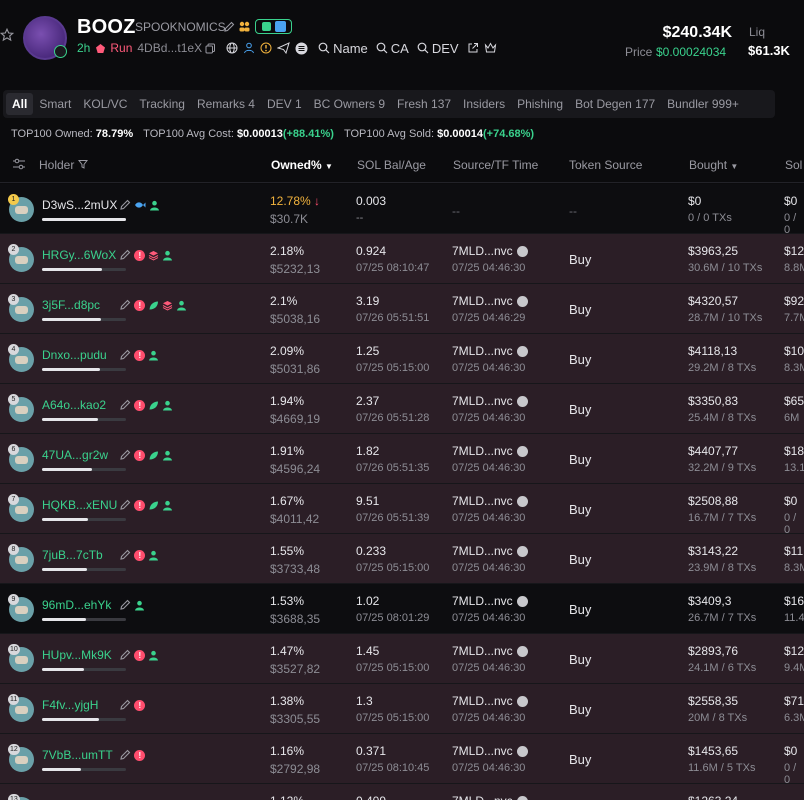 Image resolution: width=804 pixels, height=800 pixels. What do you see at coordinates (273, 26) in the screenshot?
I see `social-badges` at bounding box center [273, 26].